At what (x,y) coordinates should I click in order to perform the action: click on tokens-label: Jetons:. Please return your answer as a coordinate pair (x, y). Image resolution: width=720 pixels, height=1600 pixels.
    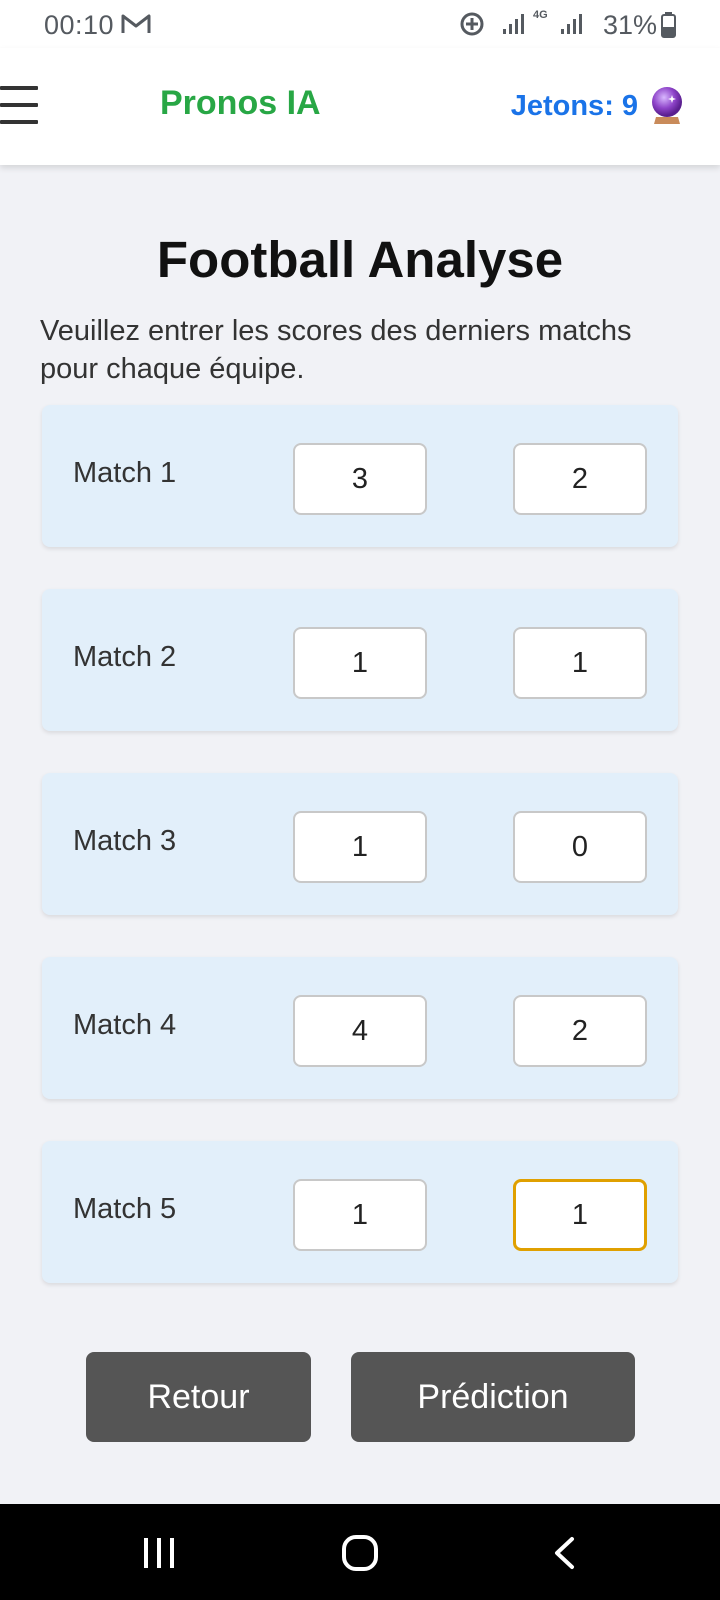
    Looking at the image, I should click on (562, 105).